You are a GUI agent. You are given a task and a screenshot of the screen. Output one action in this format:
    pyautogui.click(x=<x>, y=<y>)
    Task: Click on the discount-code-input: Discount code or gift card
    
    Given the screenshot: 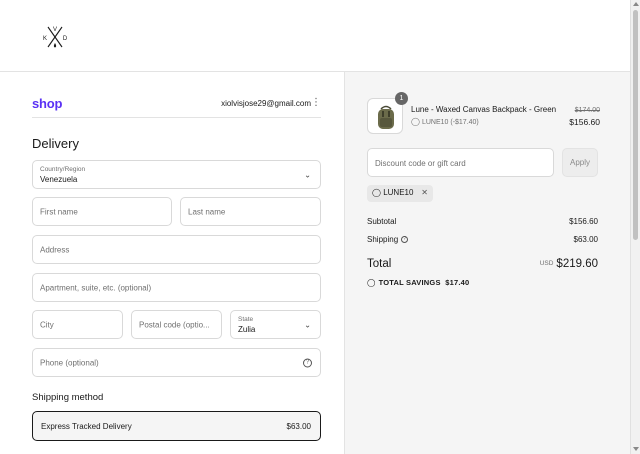 What is the action you would take?
    pyautogui.click(x=460, y=162)
    